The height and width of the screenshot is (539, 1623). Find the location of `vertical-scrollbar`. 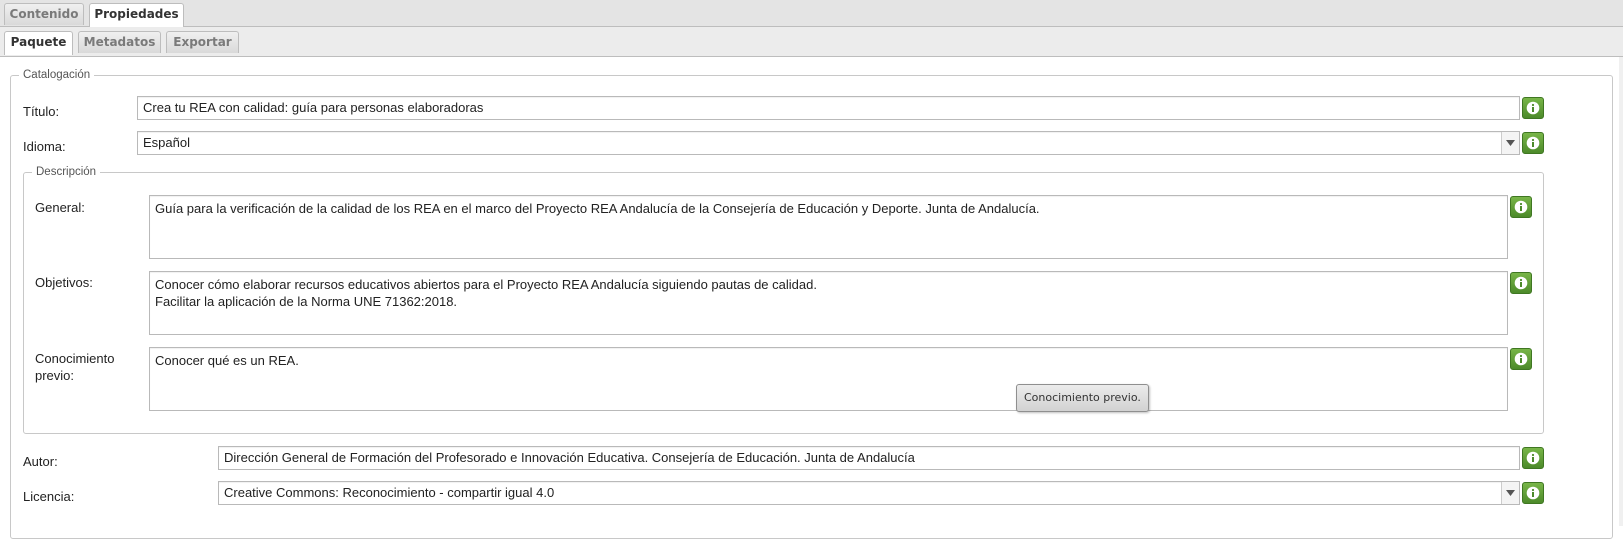

vertical-scrollbar is located at coordinates (1621, 291).